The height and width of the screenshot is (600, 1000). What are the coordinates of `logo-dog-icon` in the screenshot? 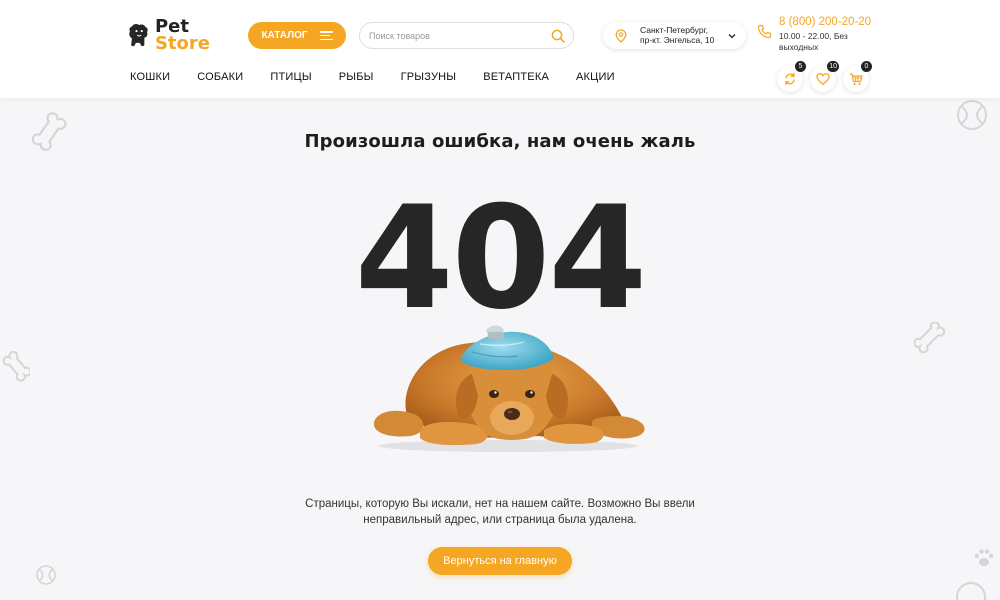 It's located at (138, 35).